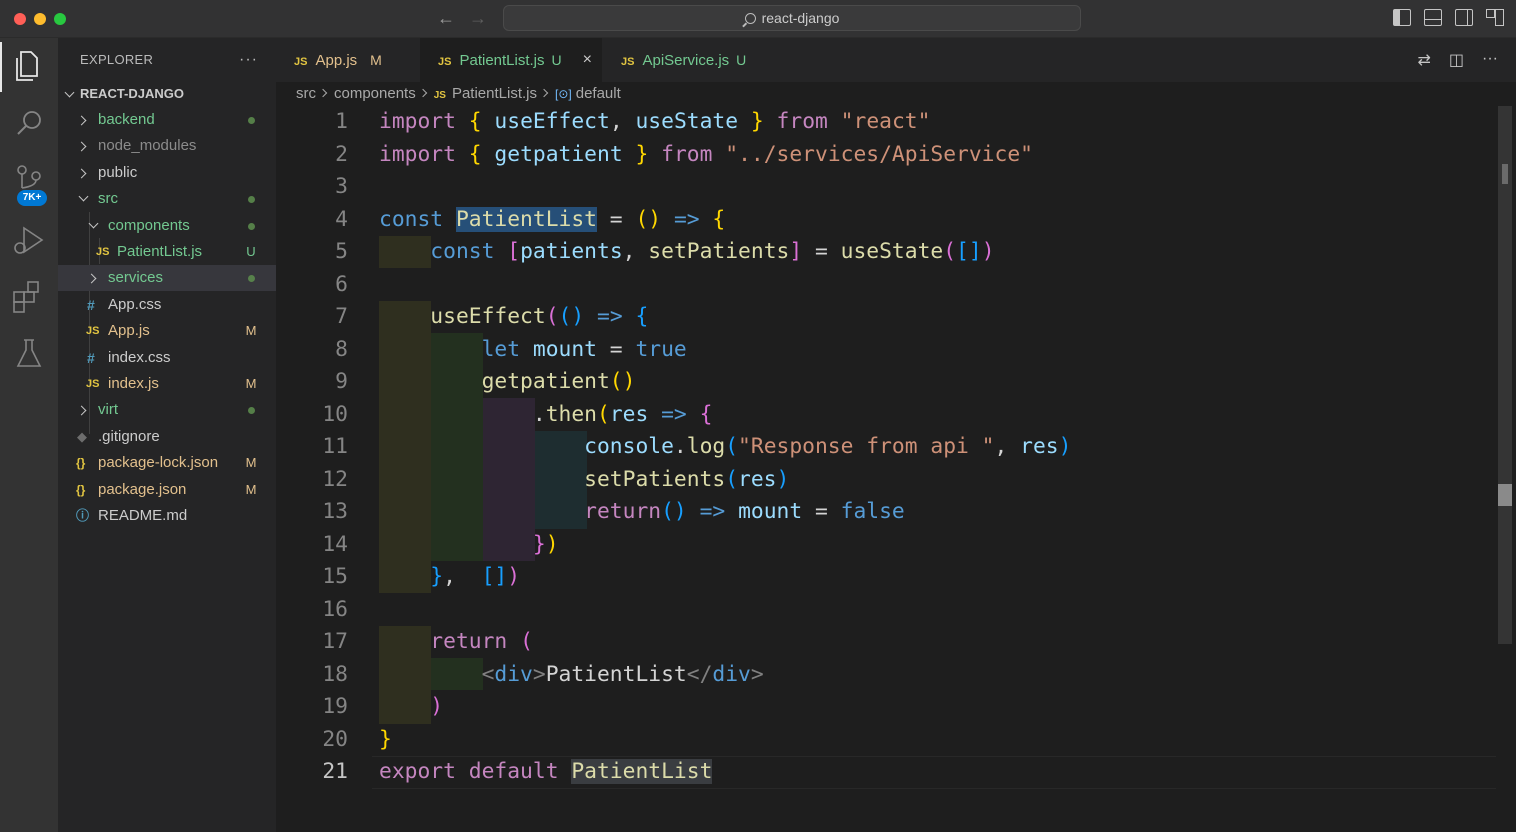  Describe the element at coordinates (167, 60) in the screenshot. I see `explorer-header: EXPLORER ···` at that location.